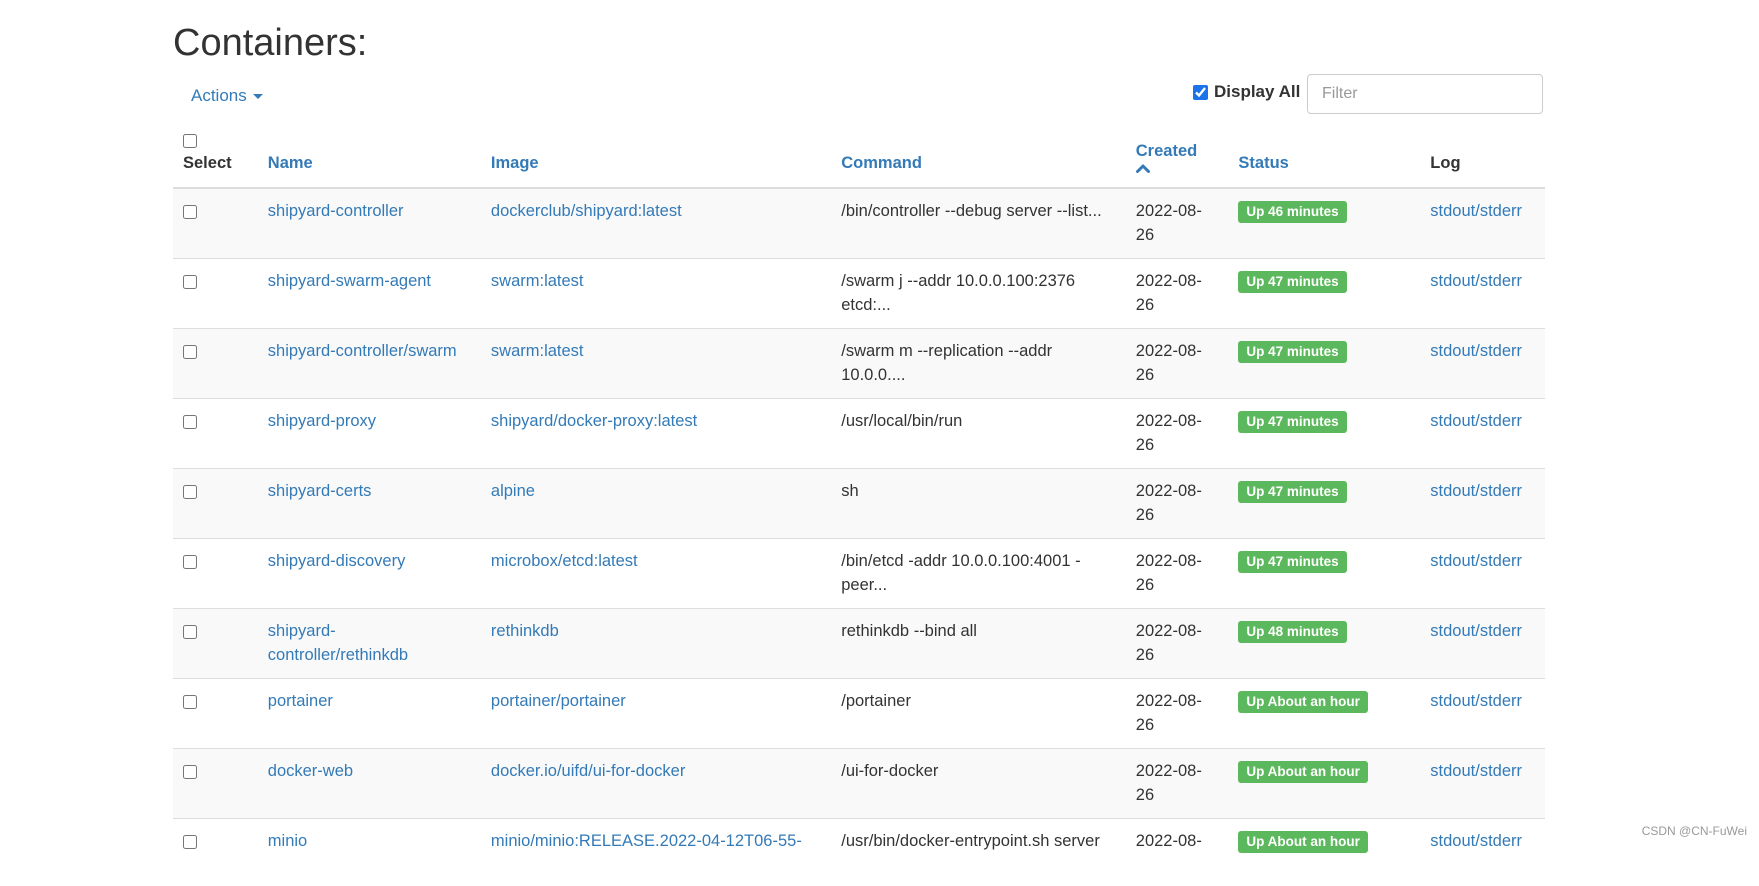 The image size is (1759, 886). What do you see at coordinates (369, 157) in the screenshot?
I see `name-column-header: Name` at bounding box center [369, 157].